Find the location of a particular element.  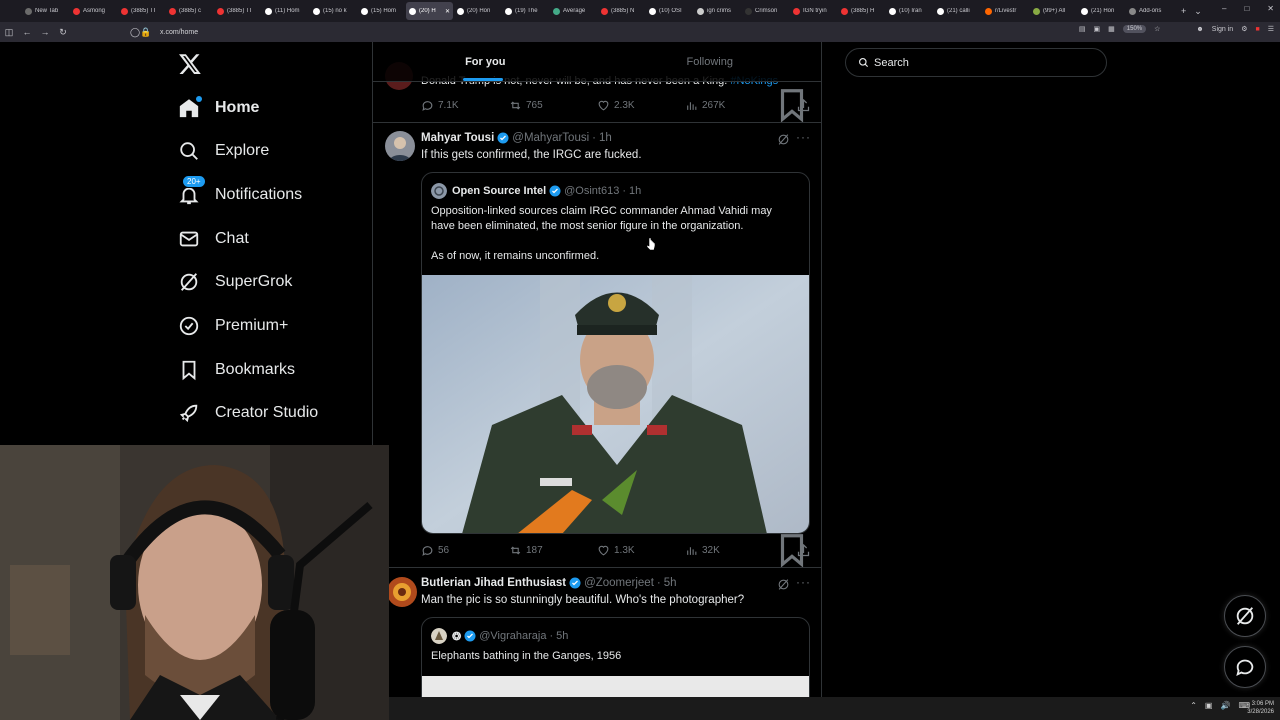

menu-icon: ☰ is located at coordinates (1271, 29).